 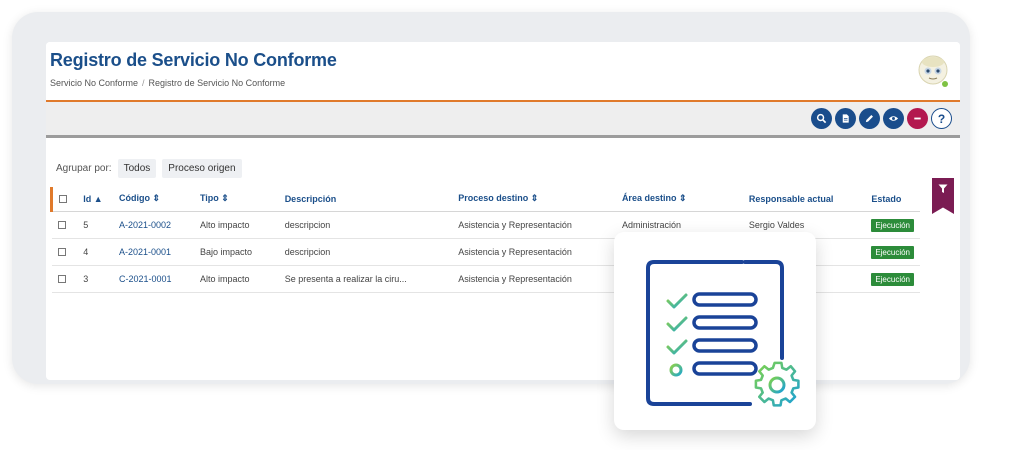 What do you see at coordinates (236, 199) in the screenshot?
I see `col-tipo: Tipo ⇕` at bounding box center [236, 199].